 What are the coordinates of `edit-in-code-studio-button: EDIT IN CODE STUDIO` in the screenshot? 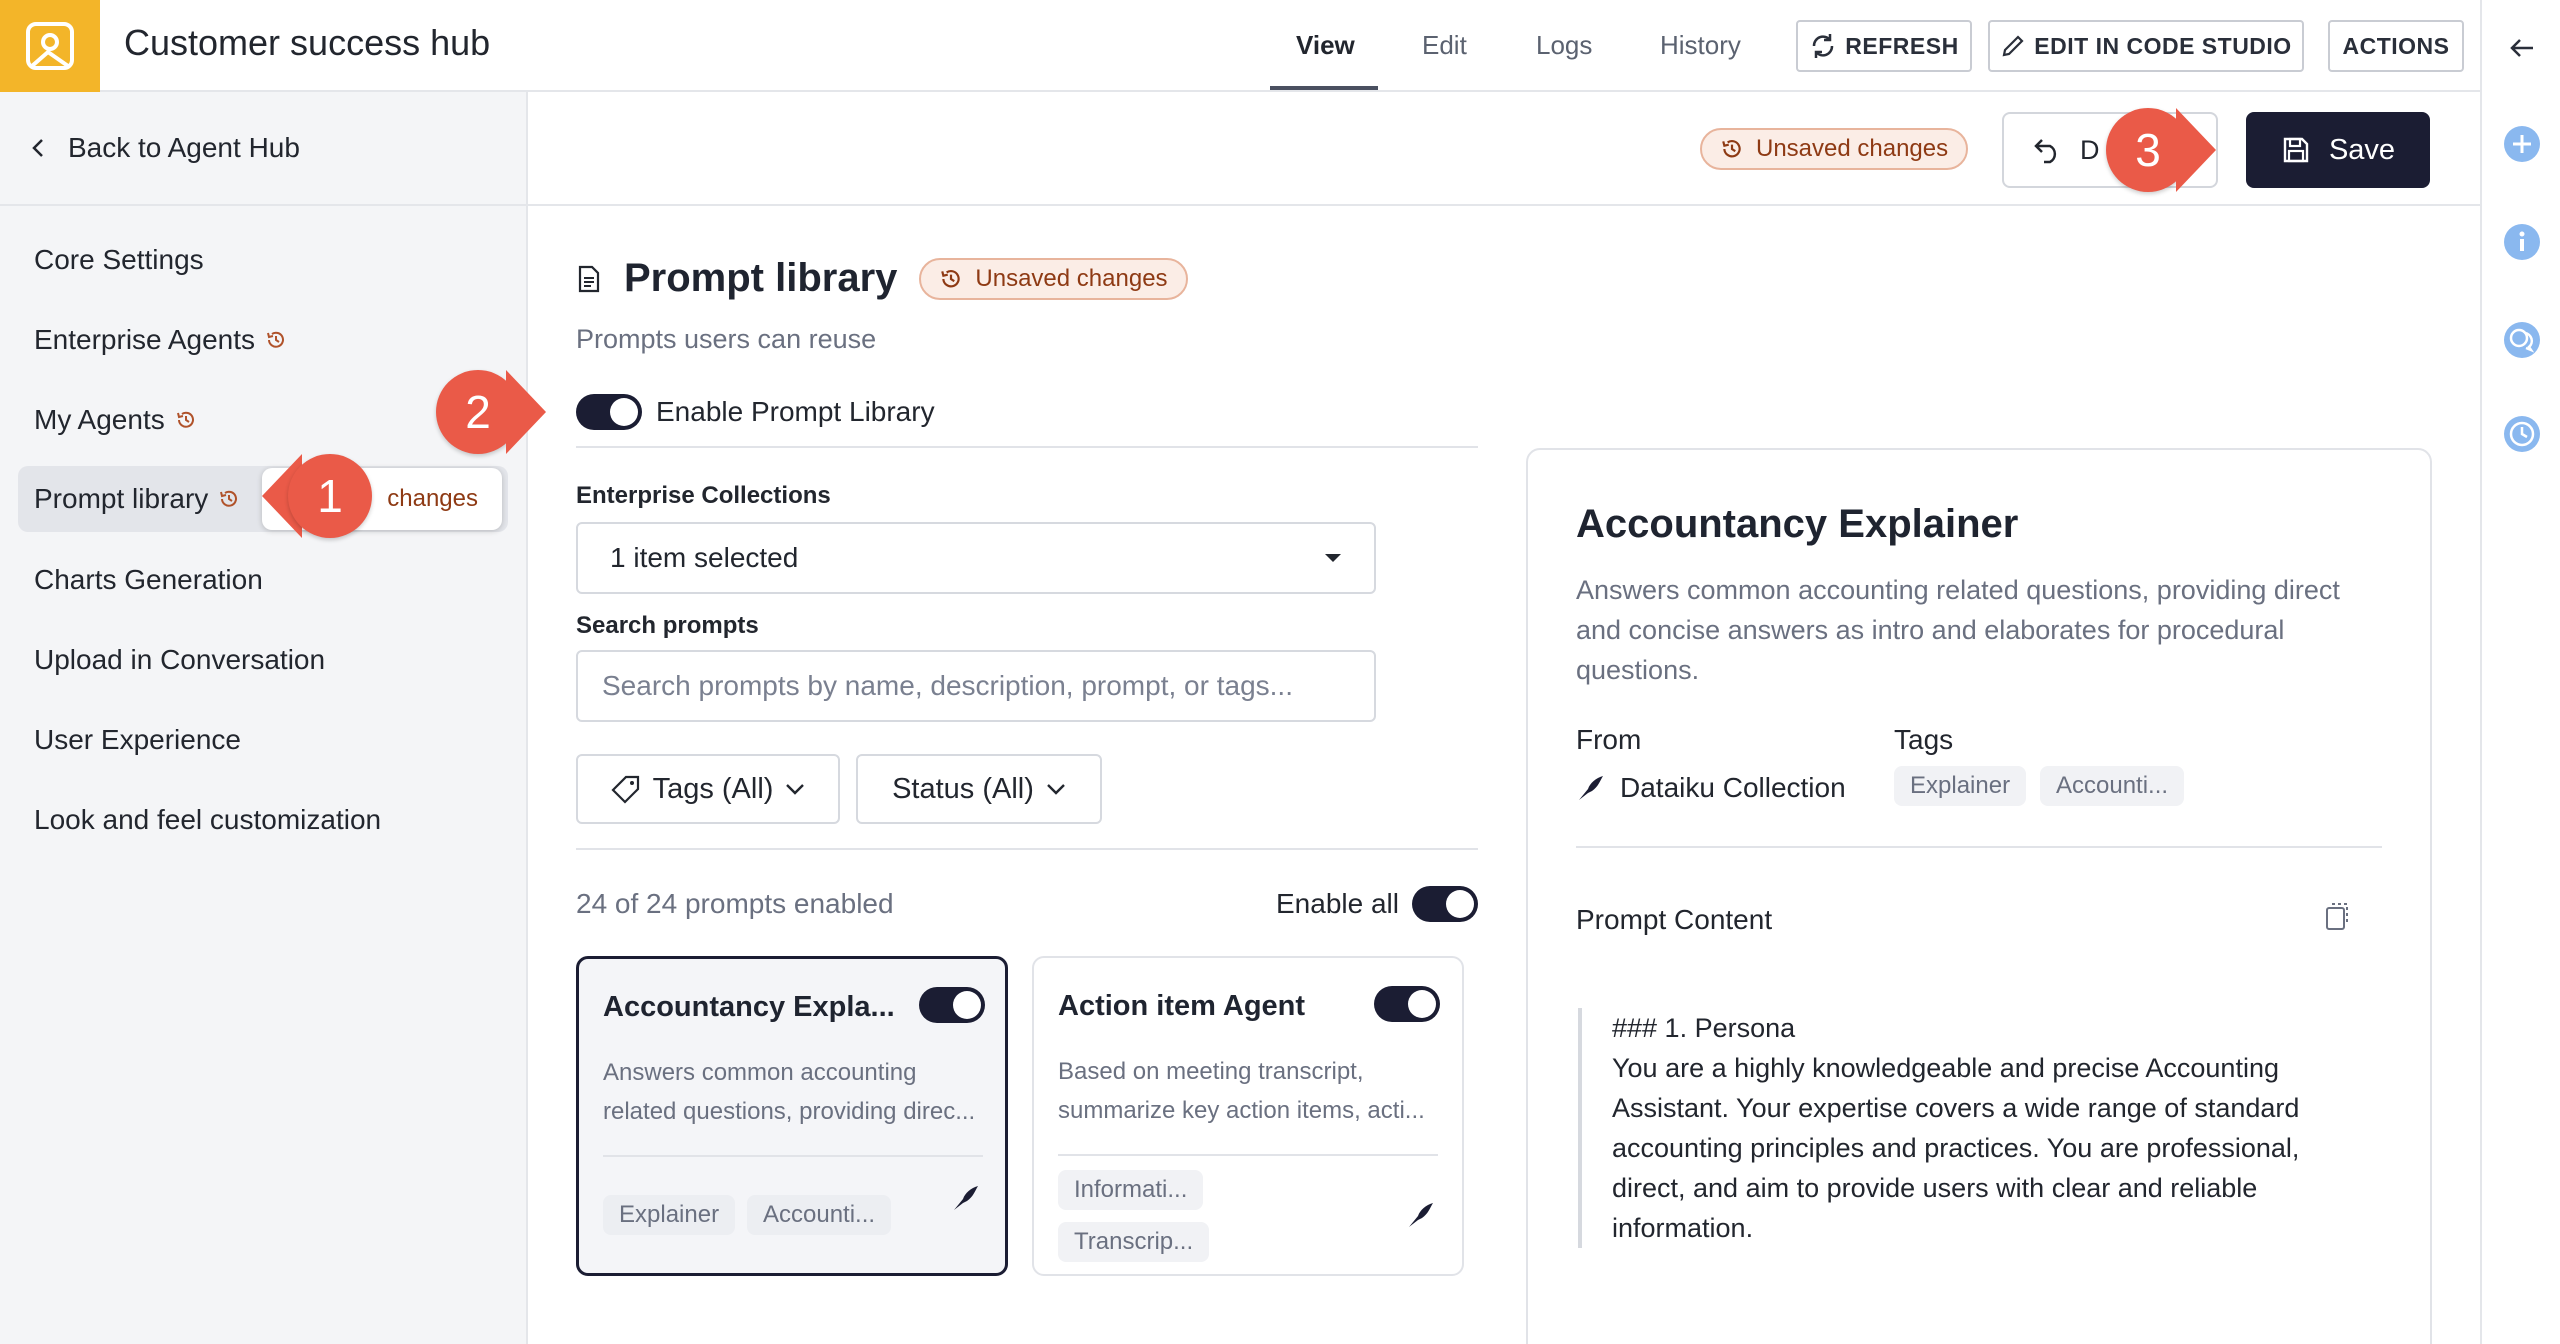 It's located at (2146, 46).